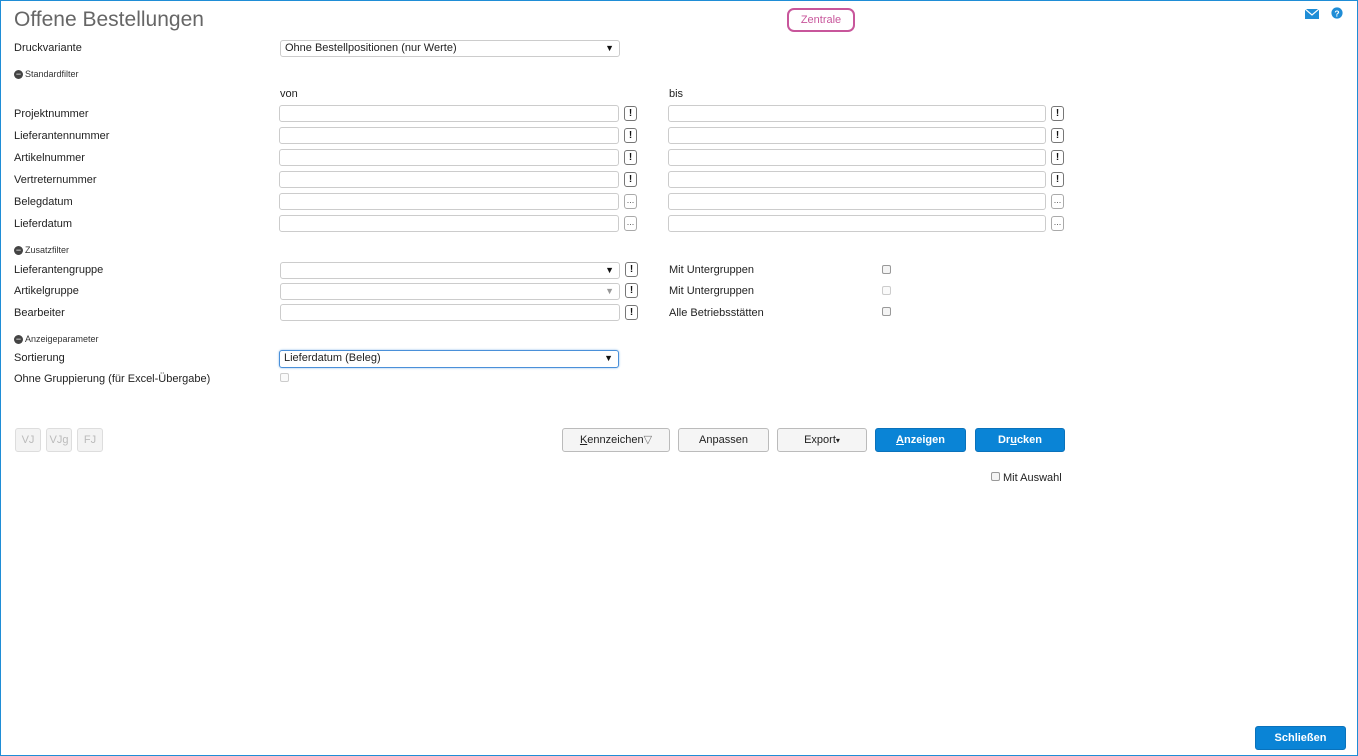 The height and width of the screenshot is (756, 1358). What do you see at coordinates (43, 202) in the screenshot?
I see `belegdatum-label: Belegdatum` at bounding box center [43, 202].